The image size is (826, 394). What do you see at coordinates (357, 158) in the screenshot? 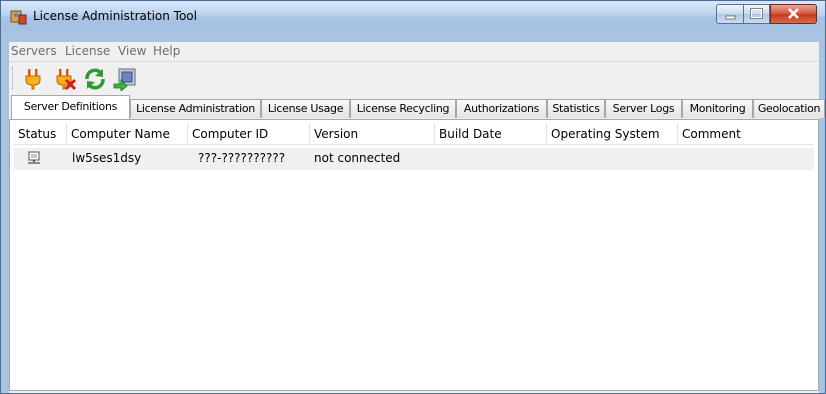
I see `cell-version: not connected` at bounding box center [357, 158].